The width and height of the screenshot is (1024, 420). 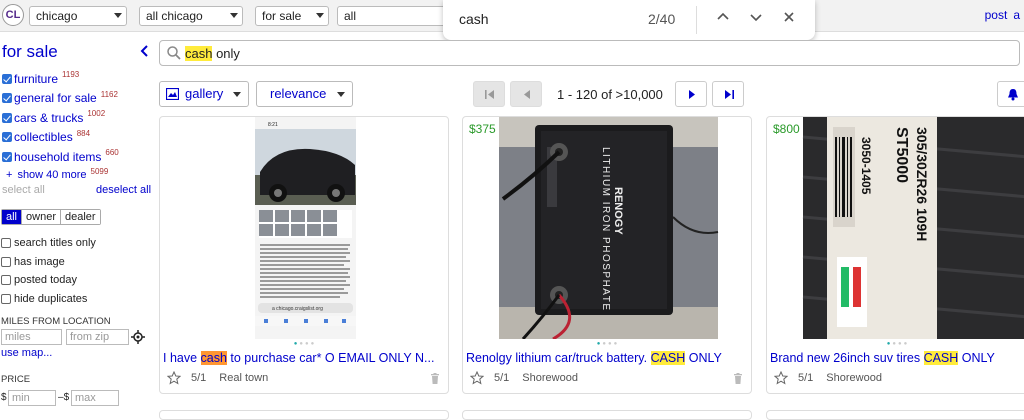 What do you see at coordinates (474, 19) in the screenshot?
I see `find-query: cash` at bounding box center [474, 19].